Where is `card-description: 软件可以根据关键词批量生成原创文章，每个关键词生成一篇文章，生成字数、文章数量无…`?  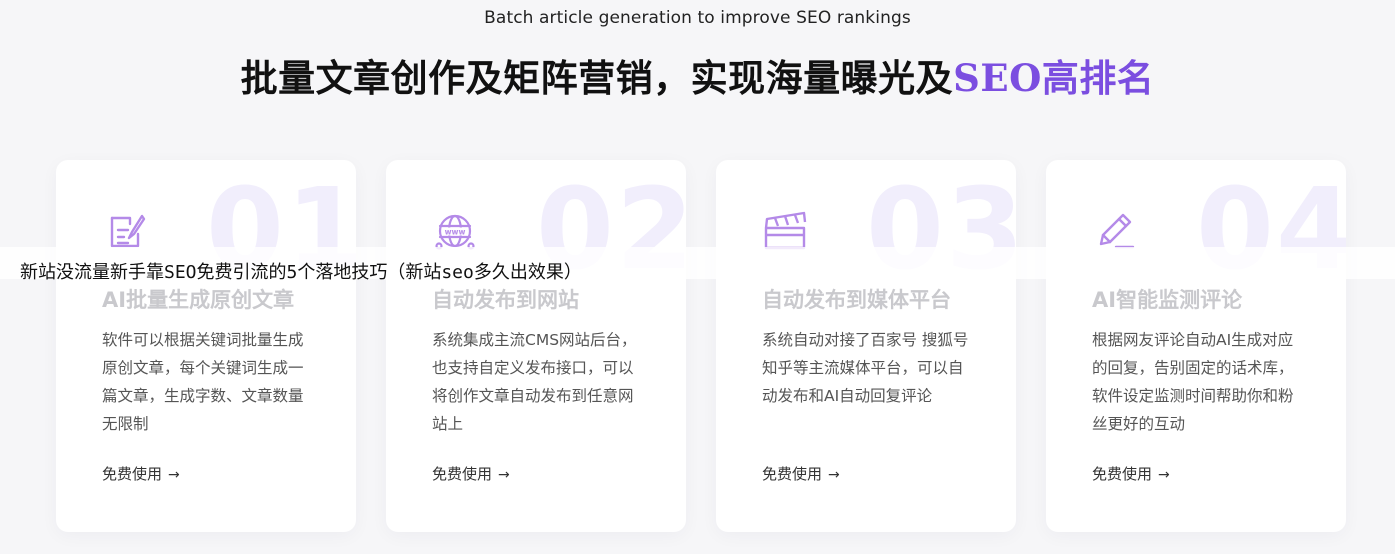
card-description: 软件可以根据关键词批量生成原创文章，每个关键词生成一篇文章，生成字数、文章数量无… is located at coordinates (203, 382).